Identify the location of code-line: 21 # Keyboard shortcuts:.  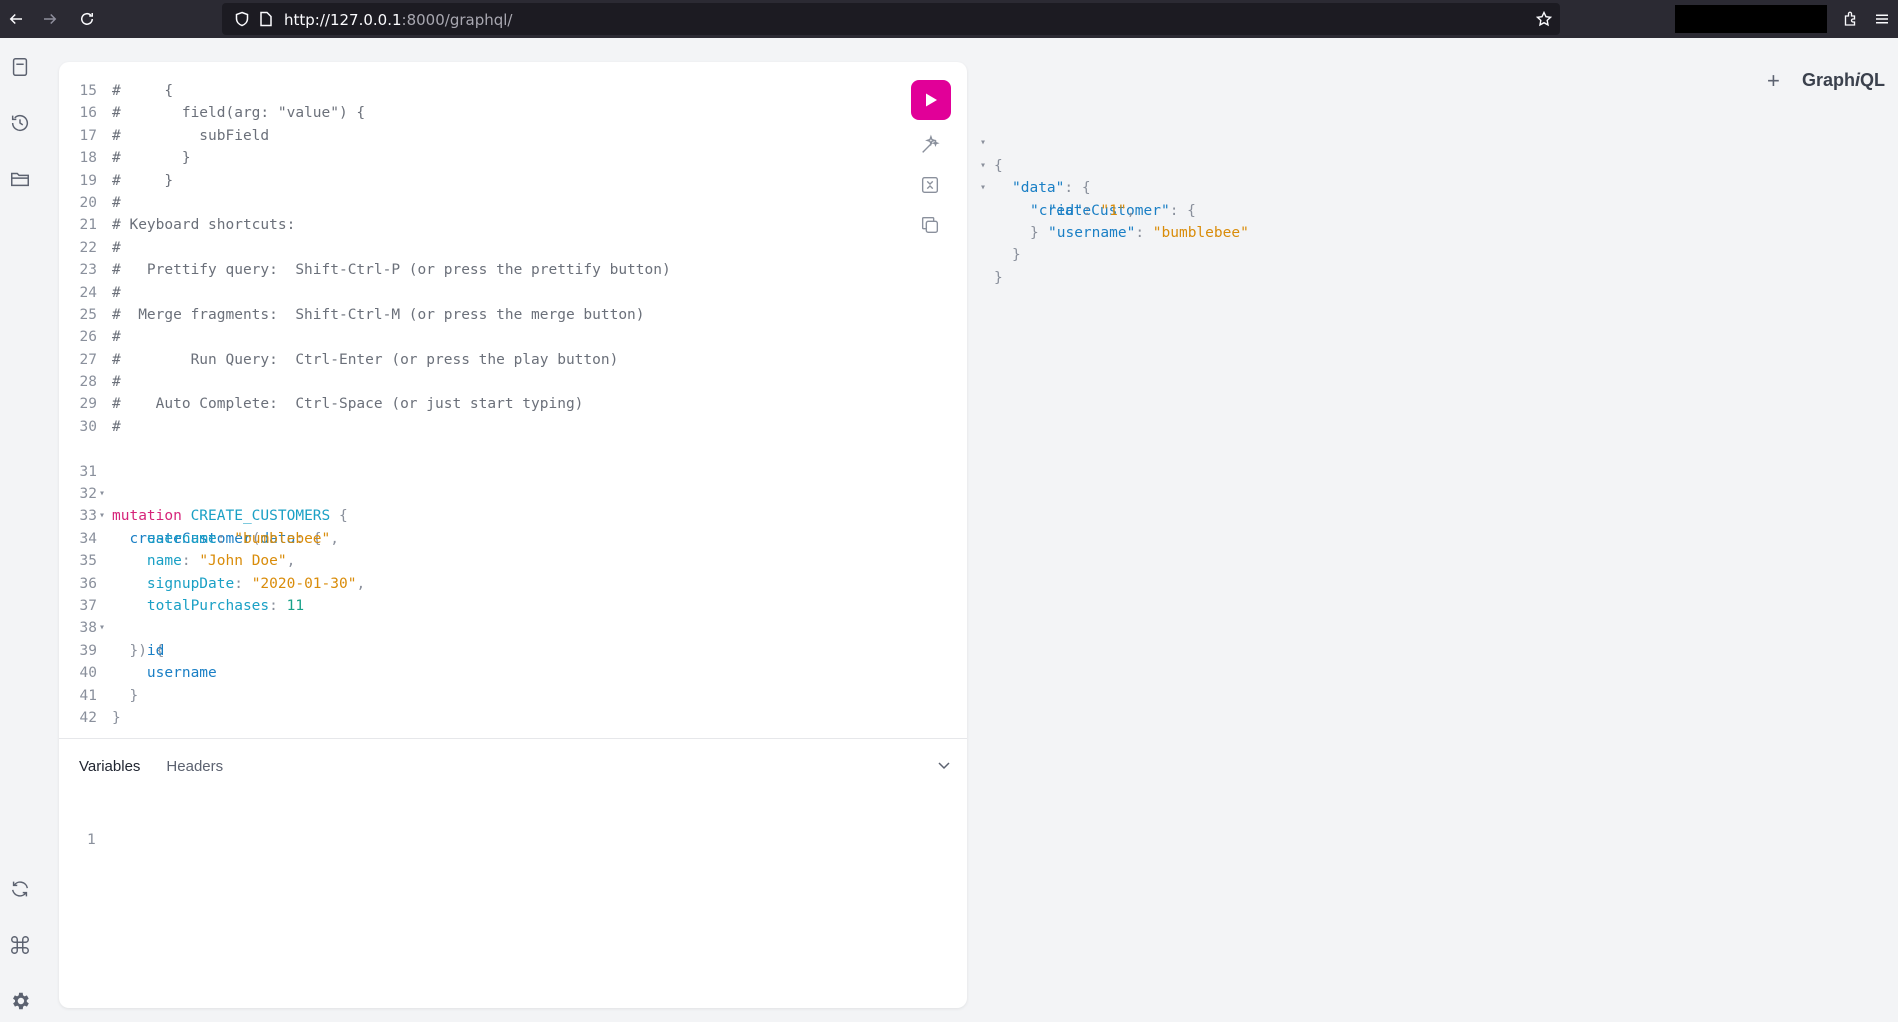
(177, 225).